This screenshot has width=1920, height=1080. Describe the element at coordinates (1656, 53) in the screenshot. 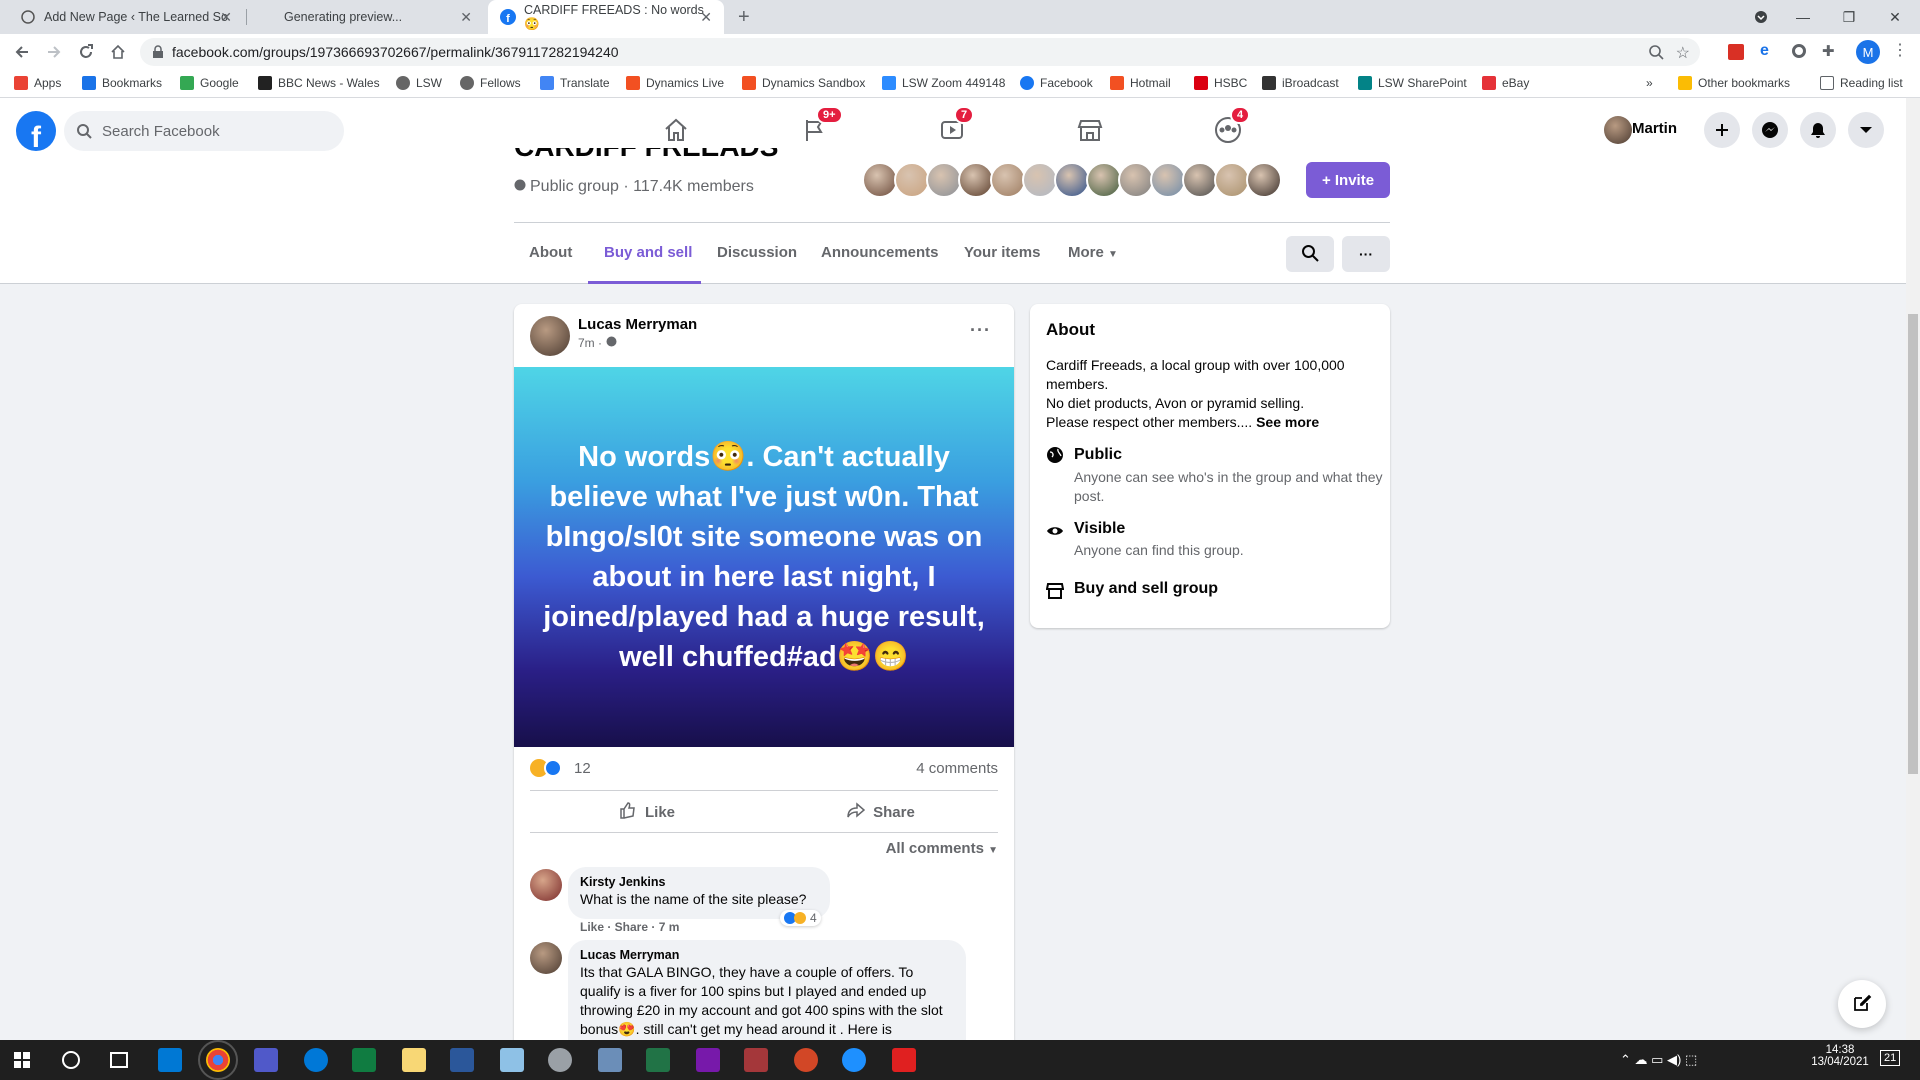

I see `zoom-icon` at that location.